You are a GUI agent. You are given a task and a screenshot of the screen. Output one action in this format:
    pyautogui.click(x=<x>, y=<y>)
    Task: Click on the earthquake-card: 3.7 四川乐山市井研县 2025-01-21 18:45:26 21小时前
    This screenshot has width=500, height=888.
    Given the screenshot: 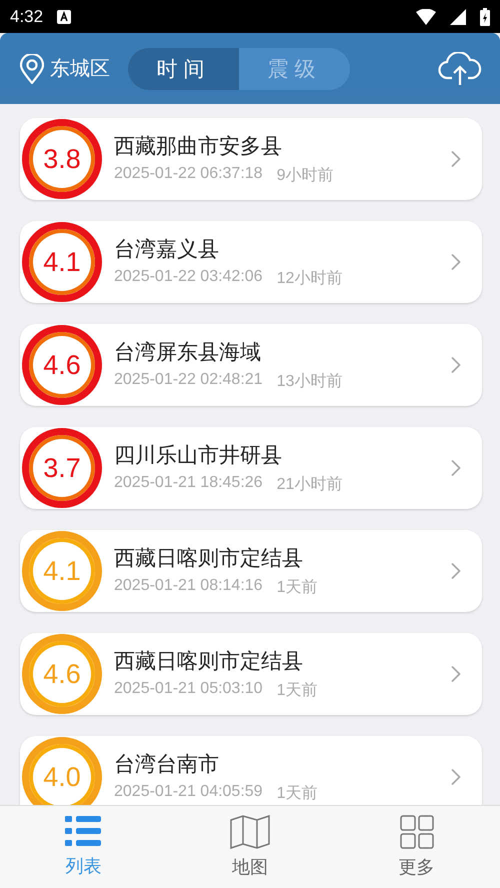 What is the action you would take?
    pyautogui.click(x=251, y=468)
    